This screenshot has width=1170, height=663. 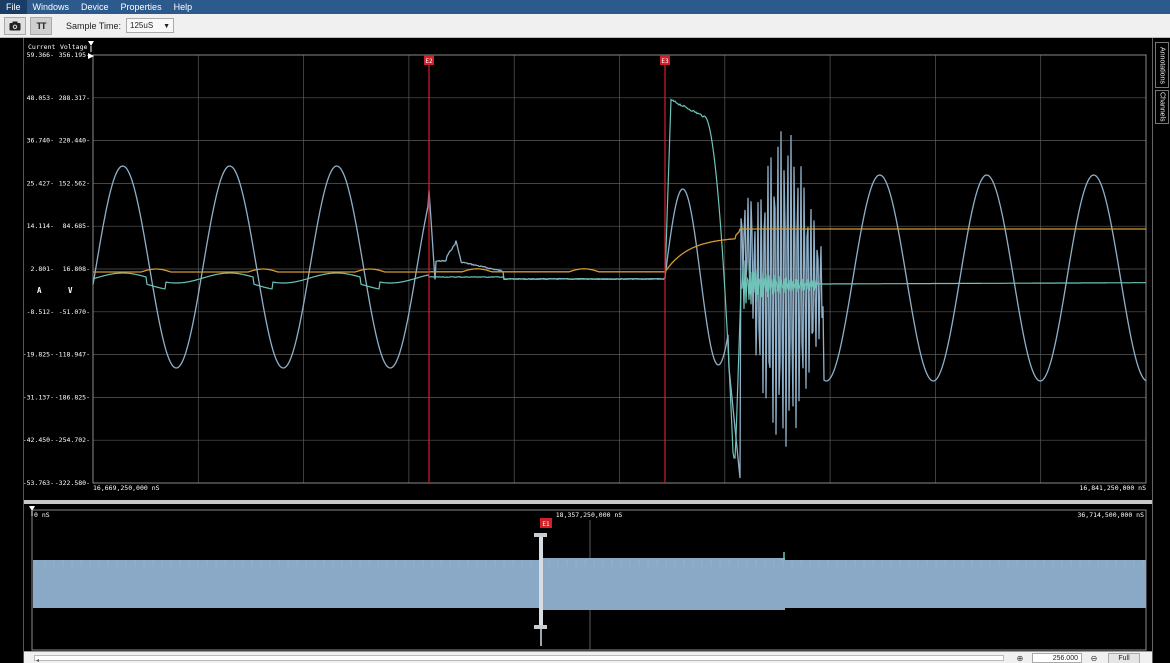 What do you see at coordinates (142, 25) in the screenshot?
I see `sample-time-value: 125uS` at bounding box center [142, 25].